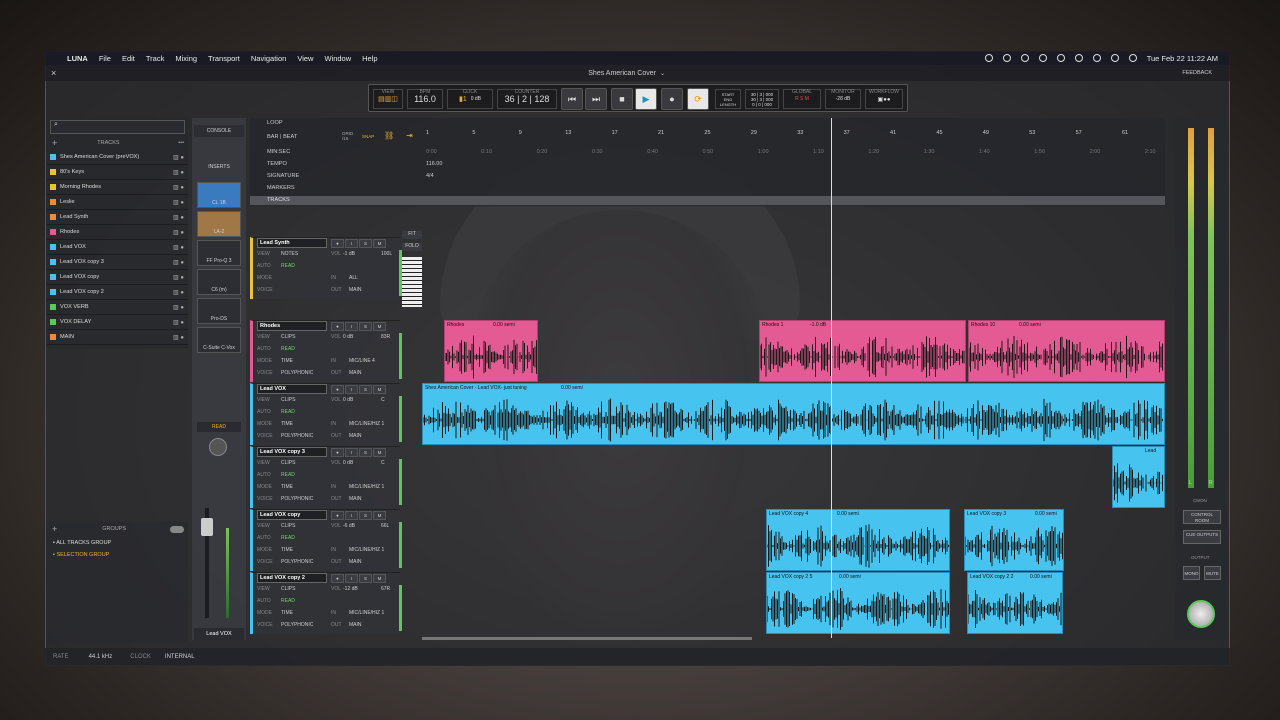  What do you see at coordinates (831, 378) in the screenshot?
I see `playhead` at bounding box center [831, 378].